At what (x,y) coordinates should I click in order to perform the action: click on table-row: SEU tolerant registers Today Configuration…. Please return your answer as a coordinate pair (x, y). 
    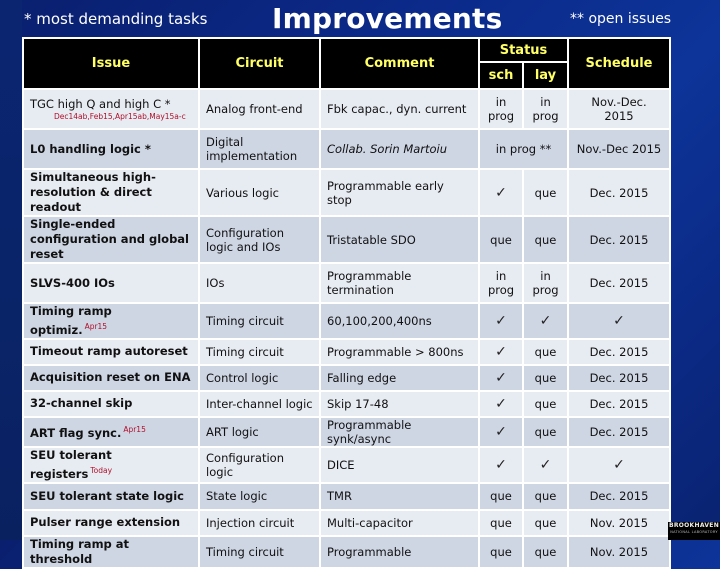
    Looking at the image, I should click on (346, 464).